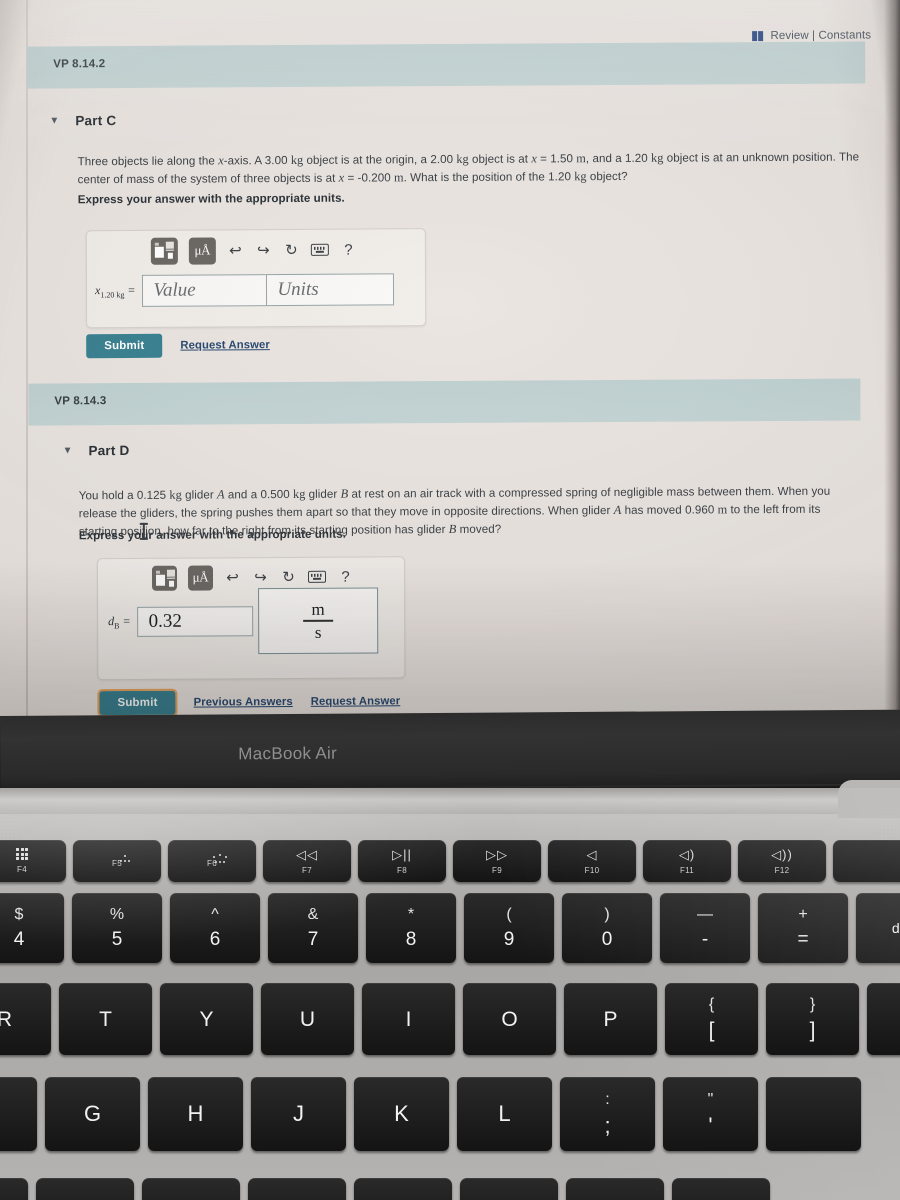  I want to click on key-x: " ', so click(710, 1114).